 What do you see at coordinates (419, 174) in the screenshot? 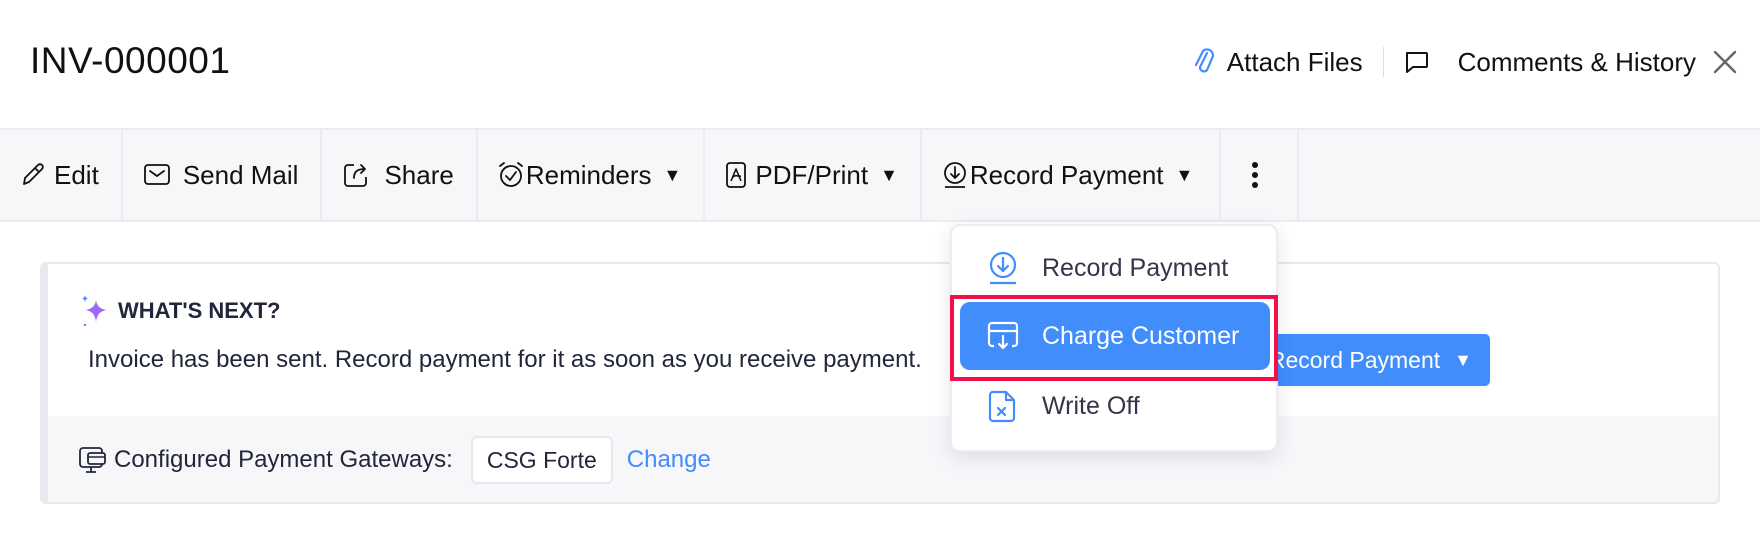
I see `share-label: Share` at bounding box center [419, 174].